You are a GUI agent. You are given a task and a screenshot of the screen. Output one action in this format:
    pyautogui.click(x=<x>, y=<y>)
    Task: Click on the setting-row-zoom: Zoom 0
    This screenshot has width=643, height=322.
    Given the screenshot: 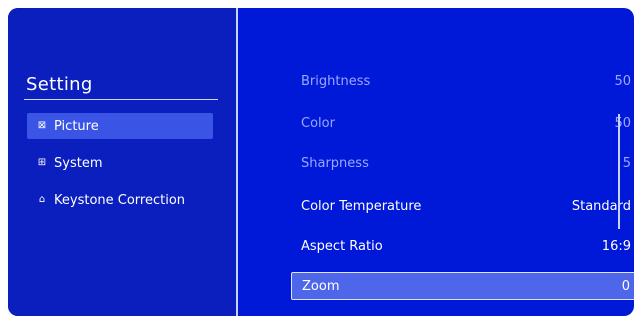 What is the action you would take?
    pyautogui.click(x=462, y=286)
    